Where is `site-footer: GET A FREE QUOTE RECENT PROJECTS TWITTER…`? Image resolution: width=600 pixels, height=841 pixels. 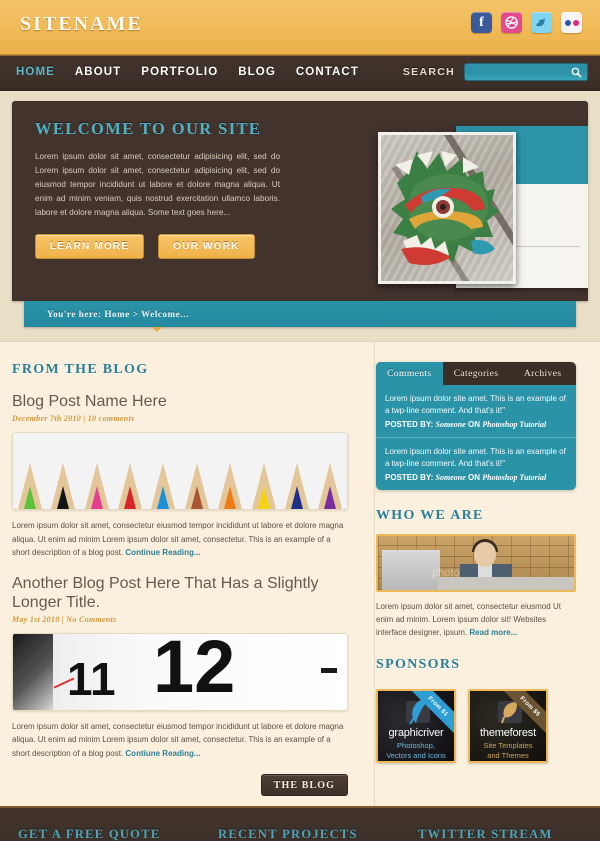 site-footer: GET A FREE QUOTE RECENT PROJECTS TWITTER… is located at coordinates (300, 823).